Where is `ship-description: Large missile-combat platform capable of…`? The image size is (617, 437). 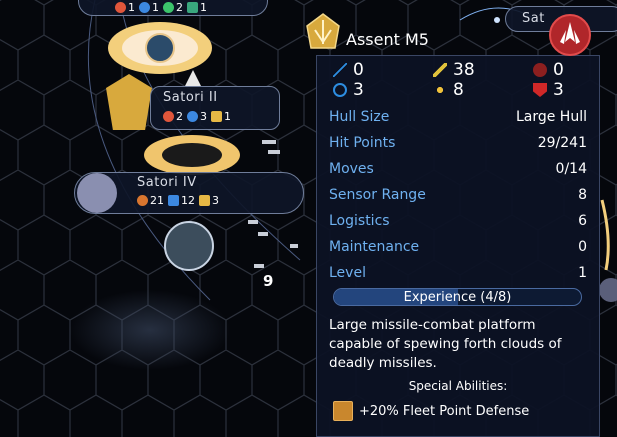
ship-description: Large missile-combat platform capable of… is located at coordinates (445, 344).